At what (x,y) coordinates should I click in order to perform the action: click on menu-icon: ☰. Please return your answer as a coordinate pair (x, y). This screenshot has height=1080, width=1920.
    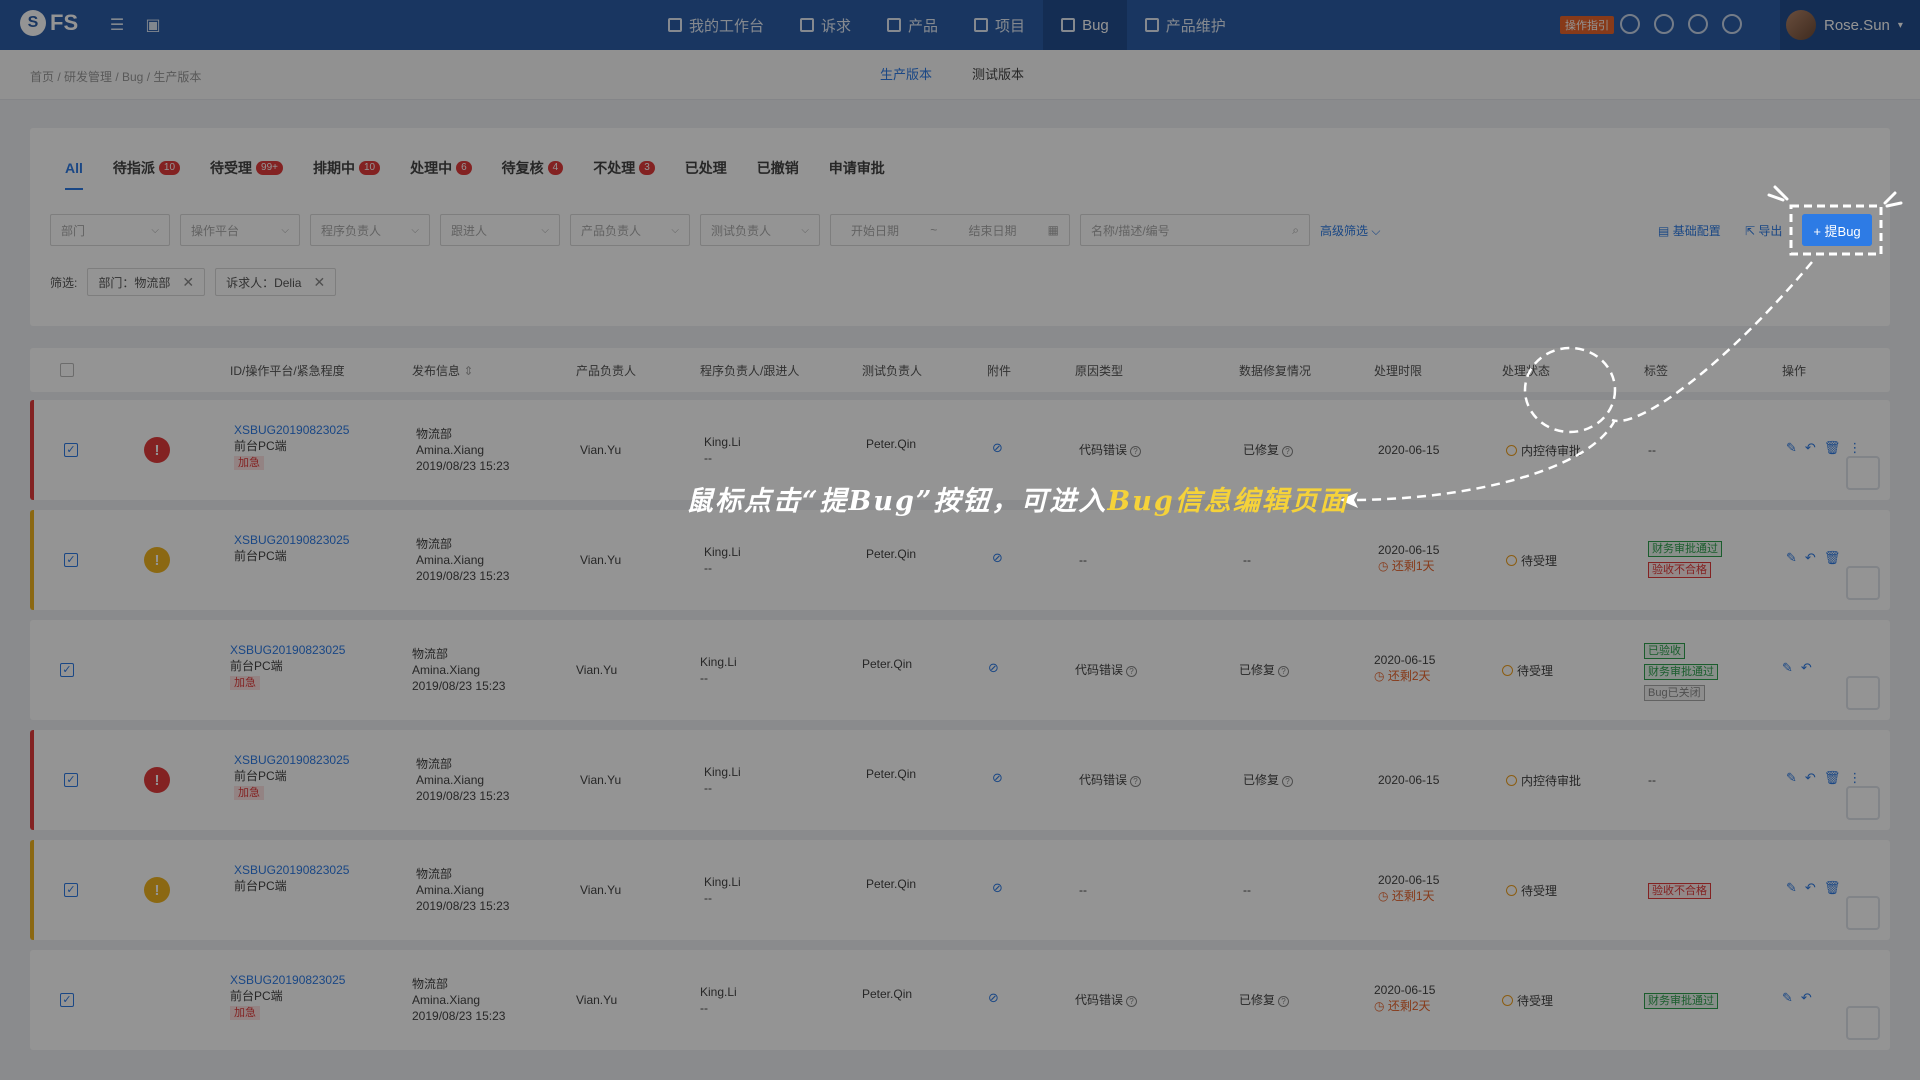
    Looking at the image, I should click on (117, 25).